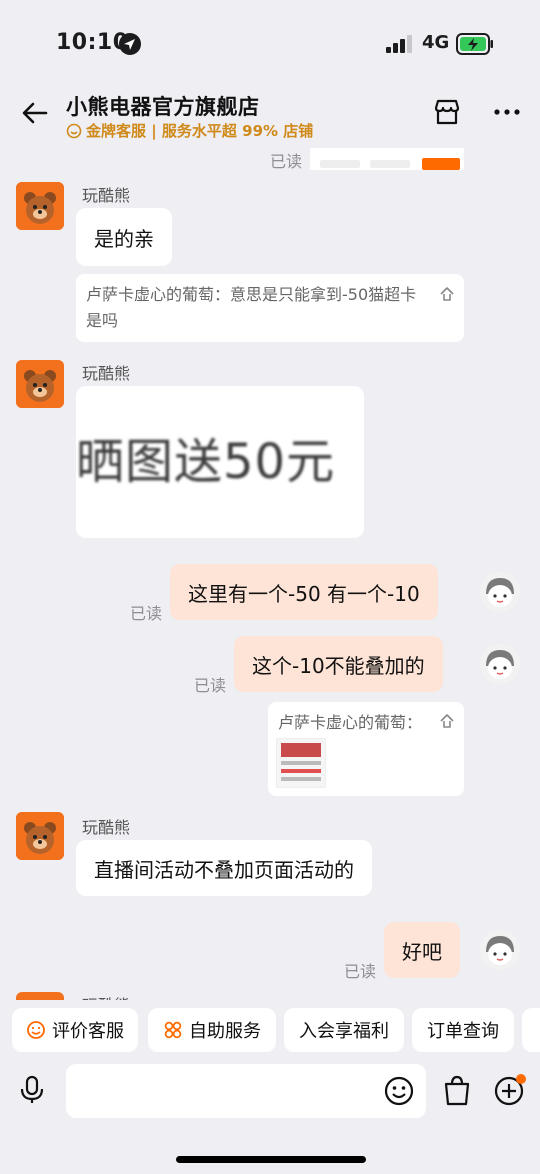  Describe the element at coordinates (521, 1079) in the screenshot. I see `notification-dot` at that location.